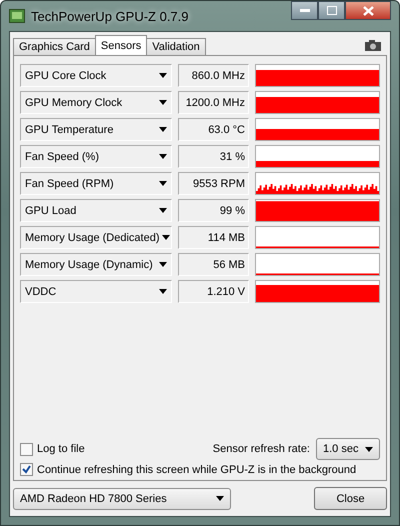  I want to click on gpu-dropdown: AMD Radeon HD 7800 Series, so click(122, 499).